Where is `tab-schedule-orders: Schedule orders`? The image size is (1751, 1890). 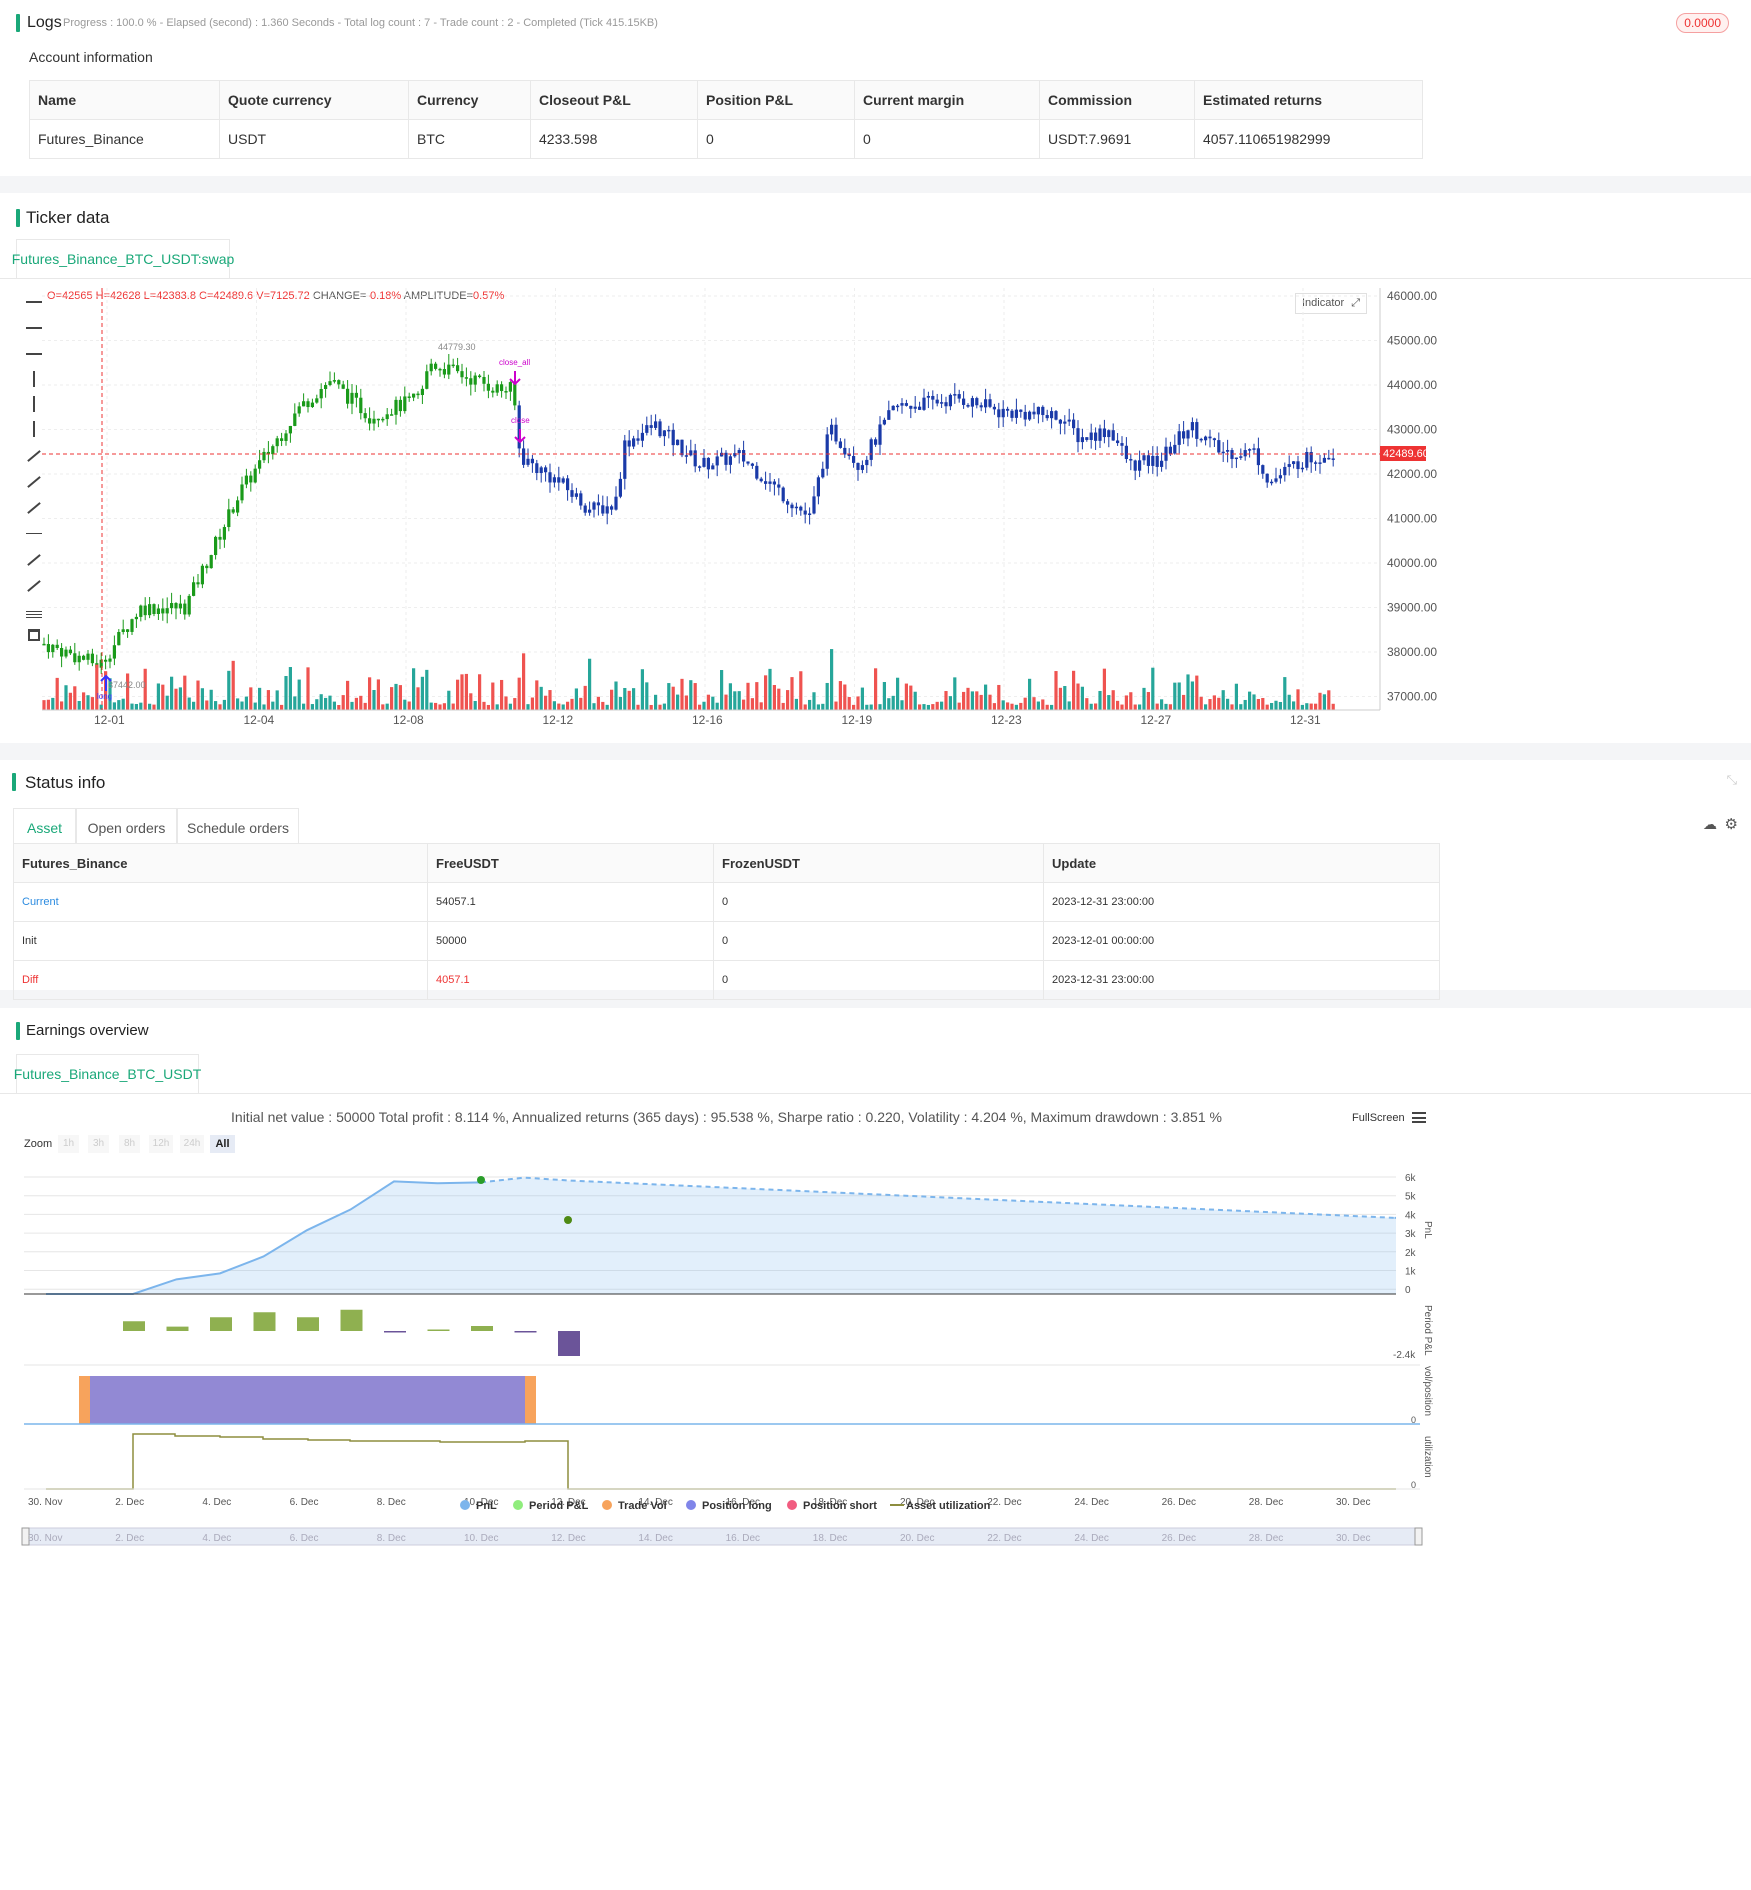
tab-schedule-orders: Schedule orders is located at coordinates (238, 827).